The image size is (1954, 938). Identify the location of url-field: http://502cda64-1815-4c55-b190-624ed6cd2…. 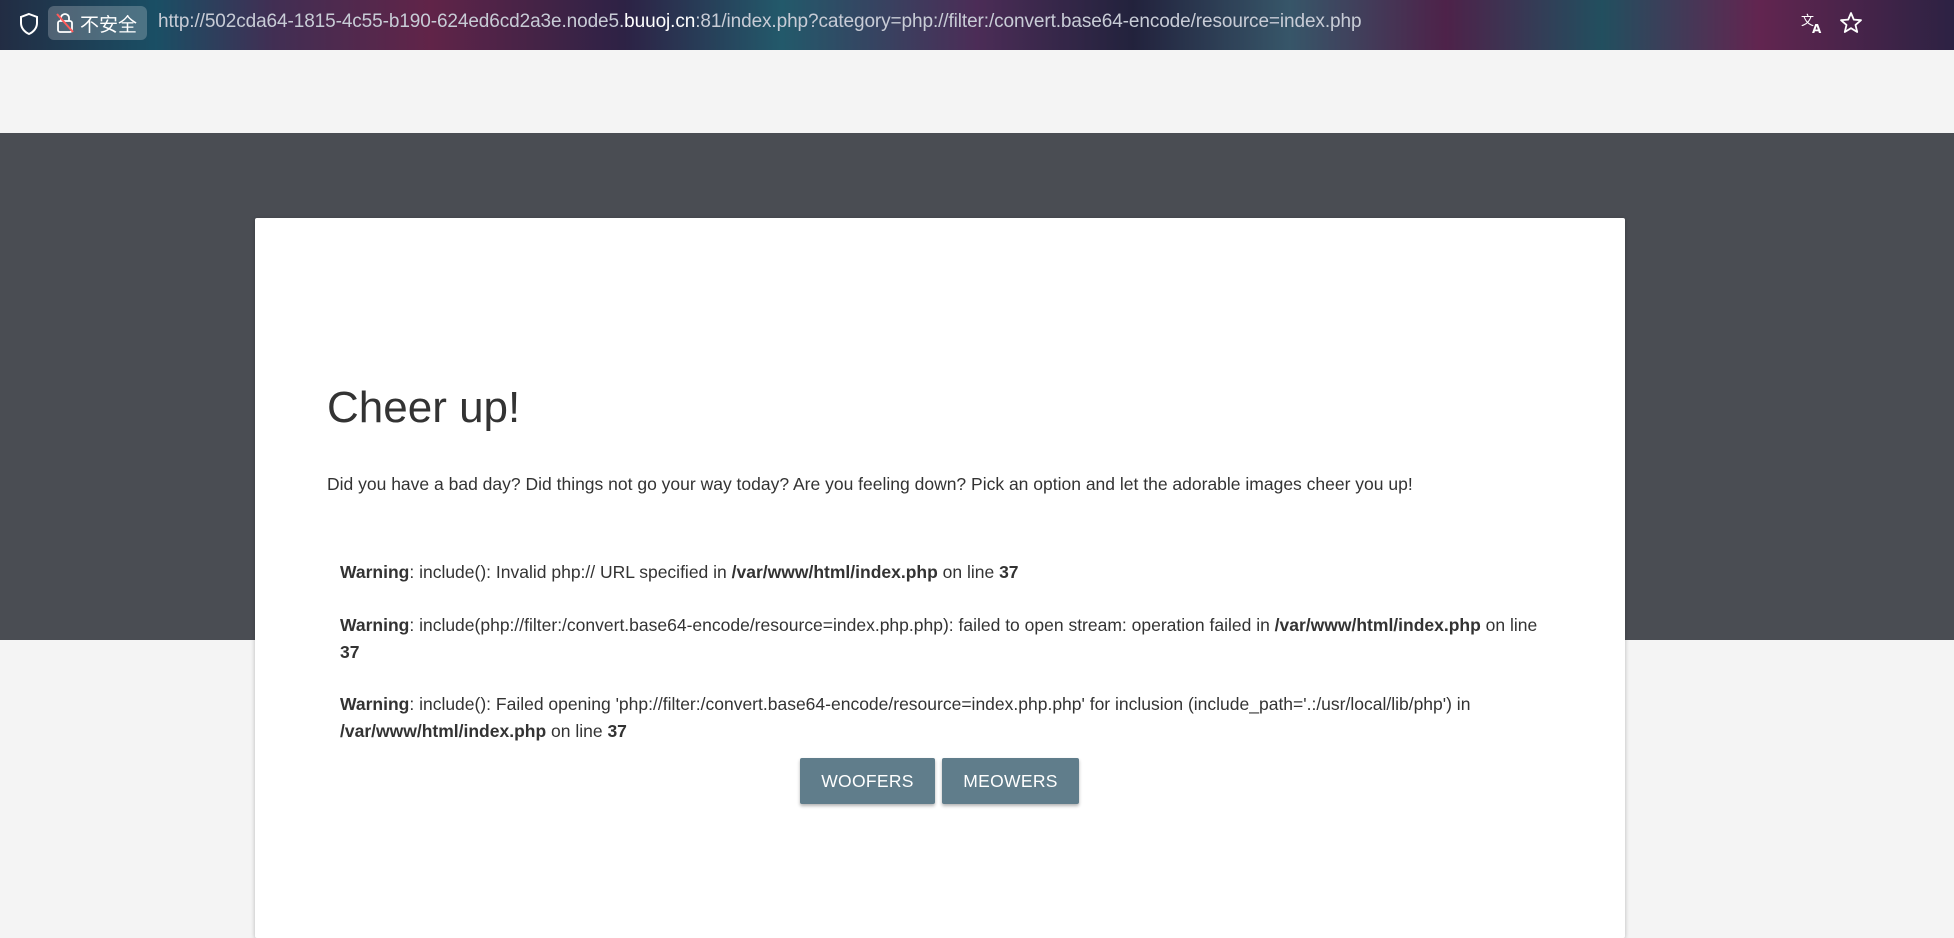
(760, 22).